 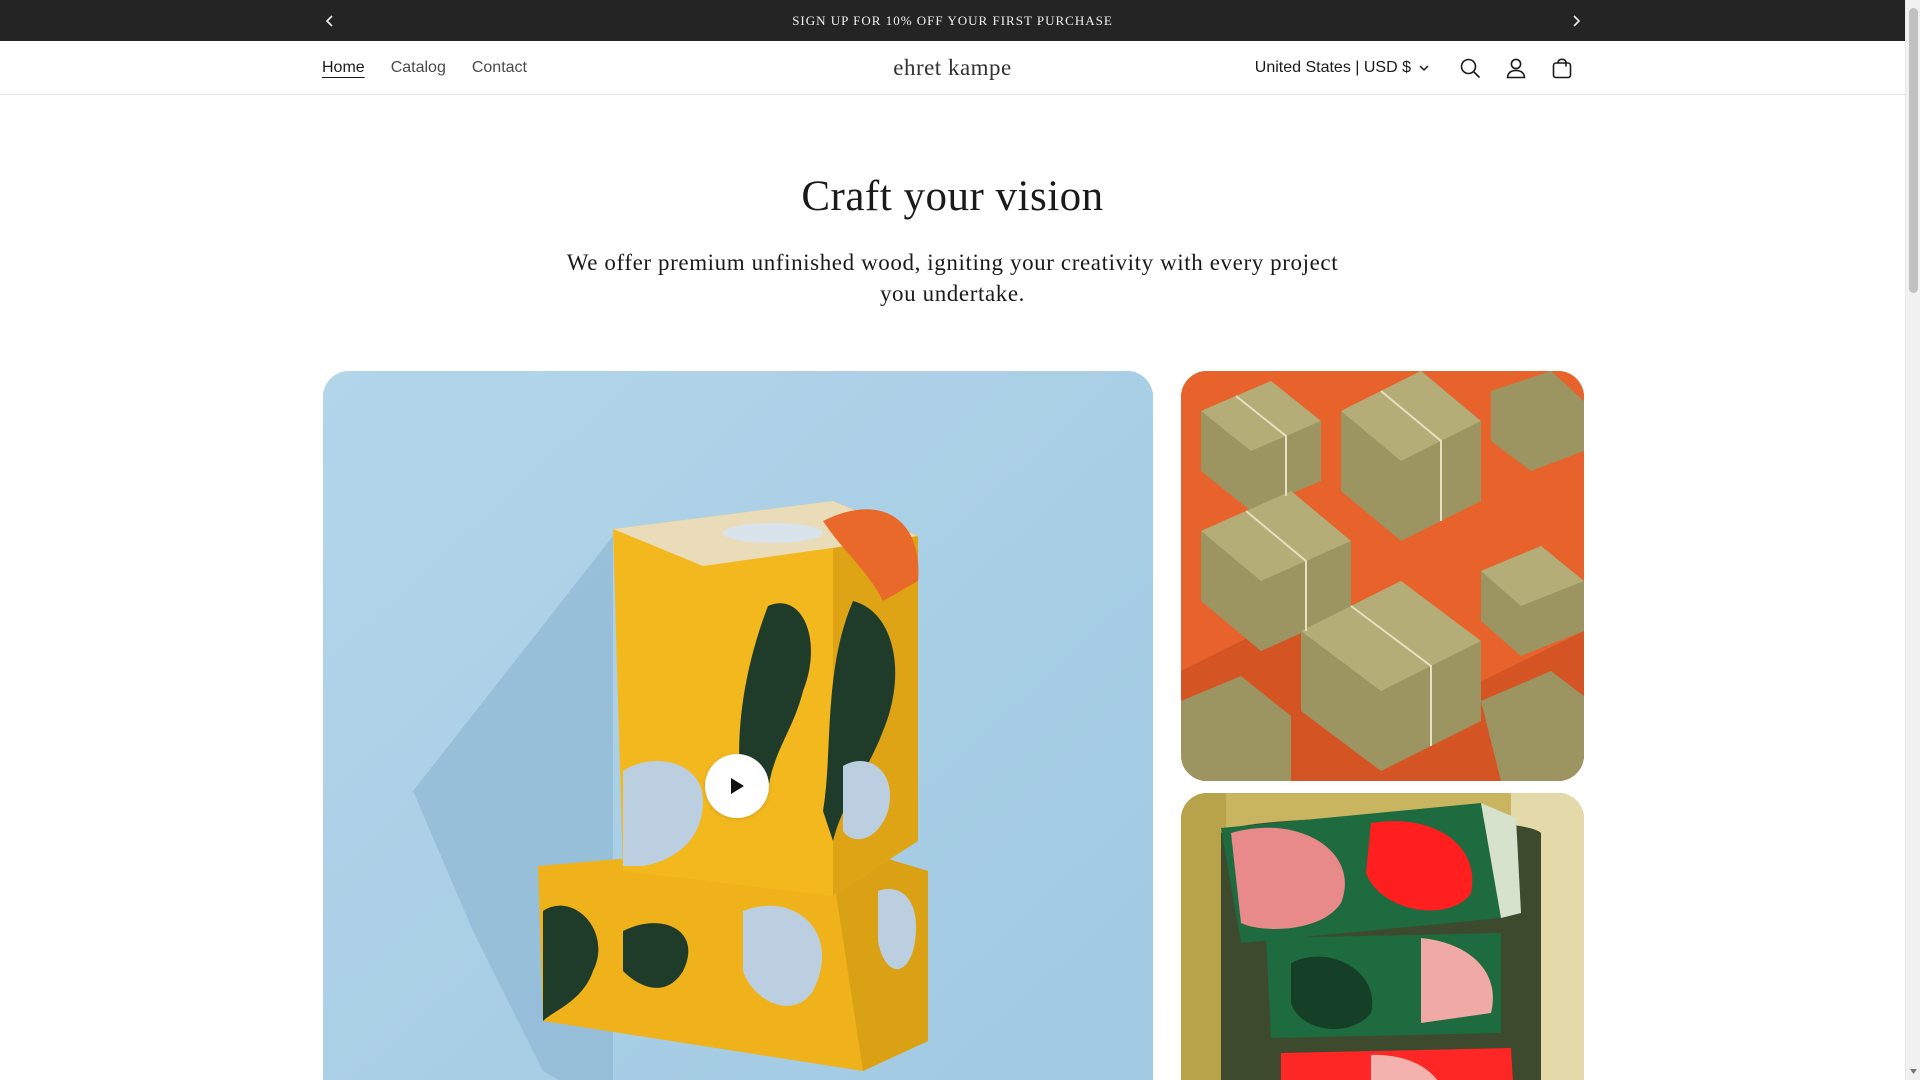 I want to click on country-currency-selector: United States | USD $, so click(x=1342, y=68).